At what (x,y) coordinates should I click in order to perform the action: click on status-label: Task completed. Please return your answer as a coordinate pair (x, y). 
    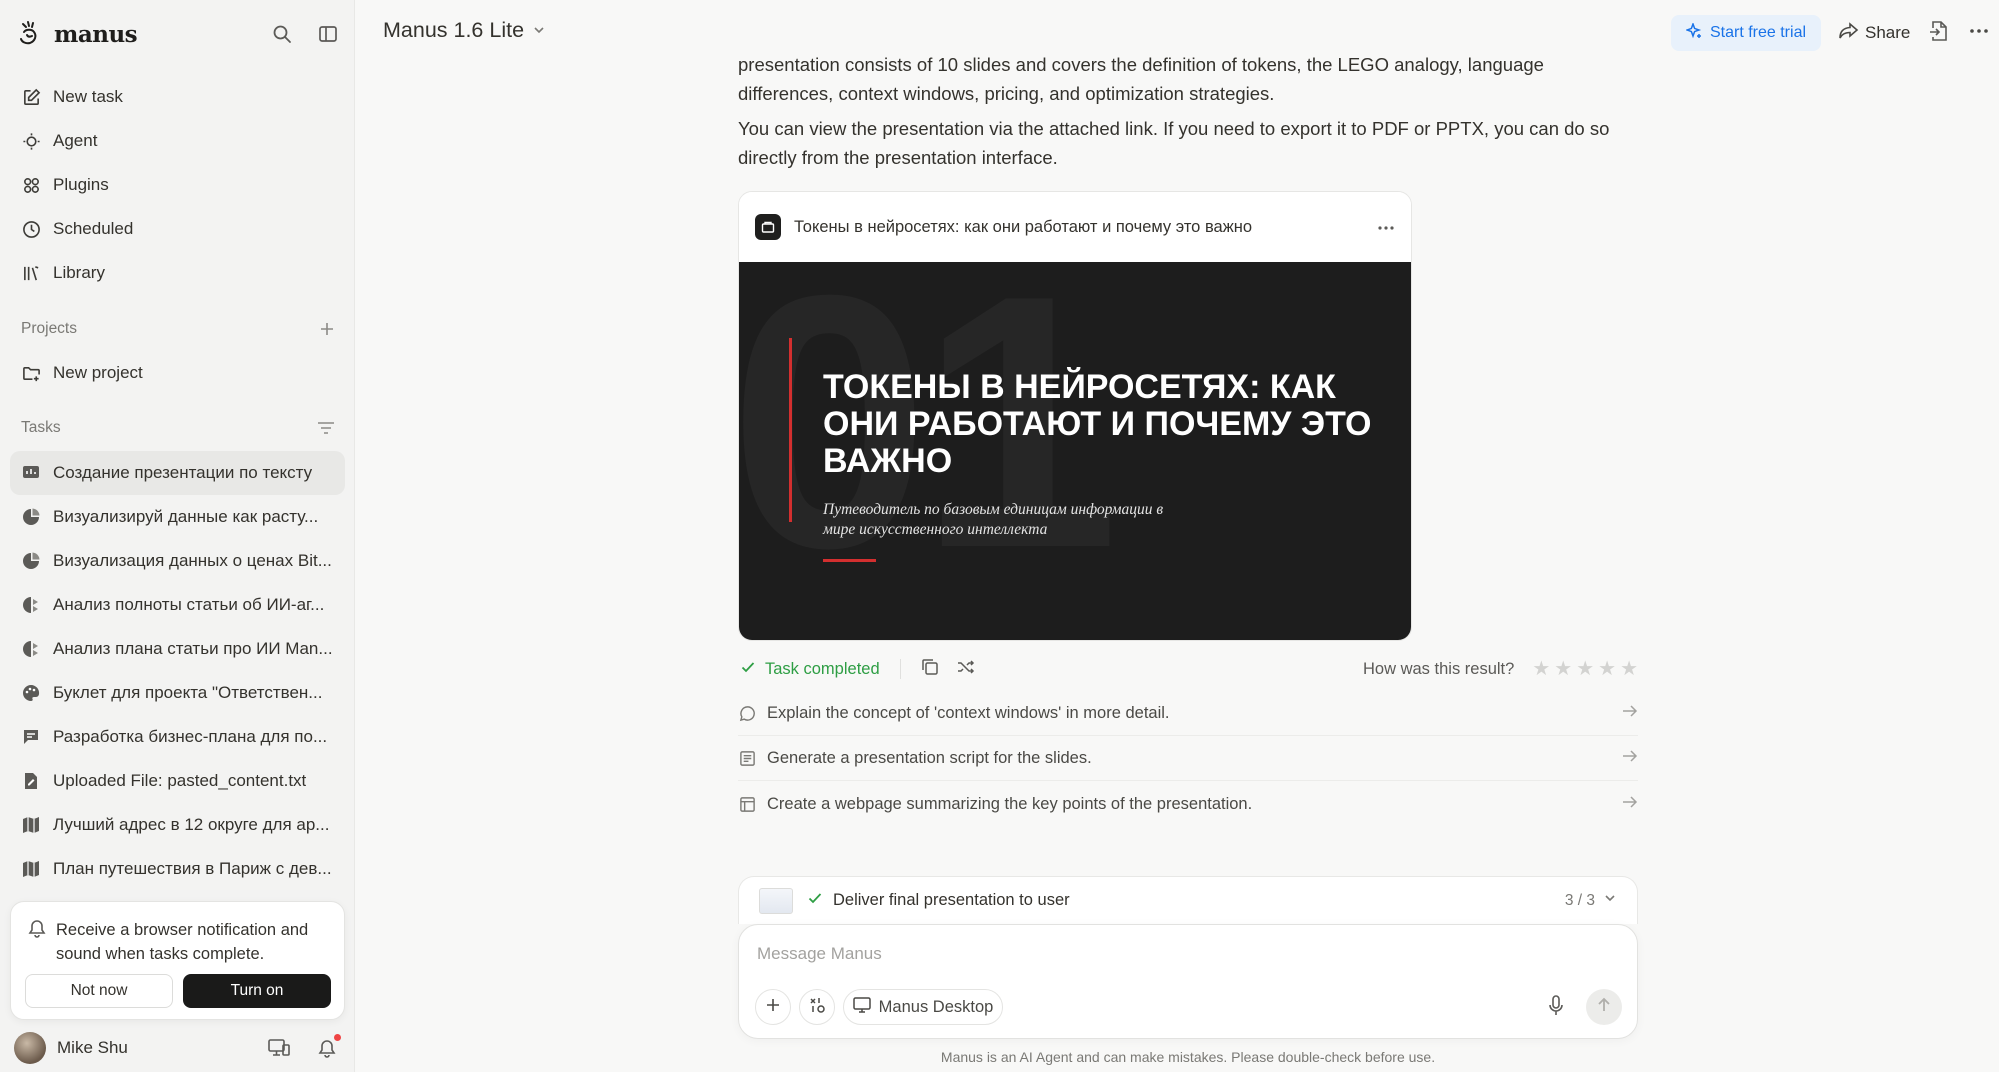
    Looking at the image, I should click on (822, 668).